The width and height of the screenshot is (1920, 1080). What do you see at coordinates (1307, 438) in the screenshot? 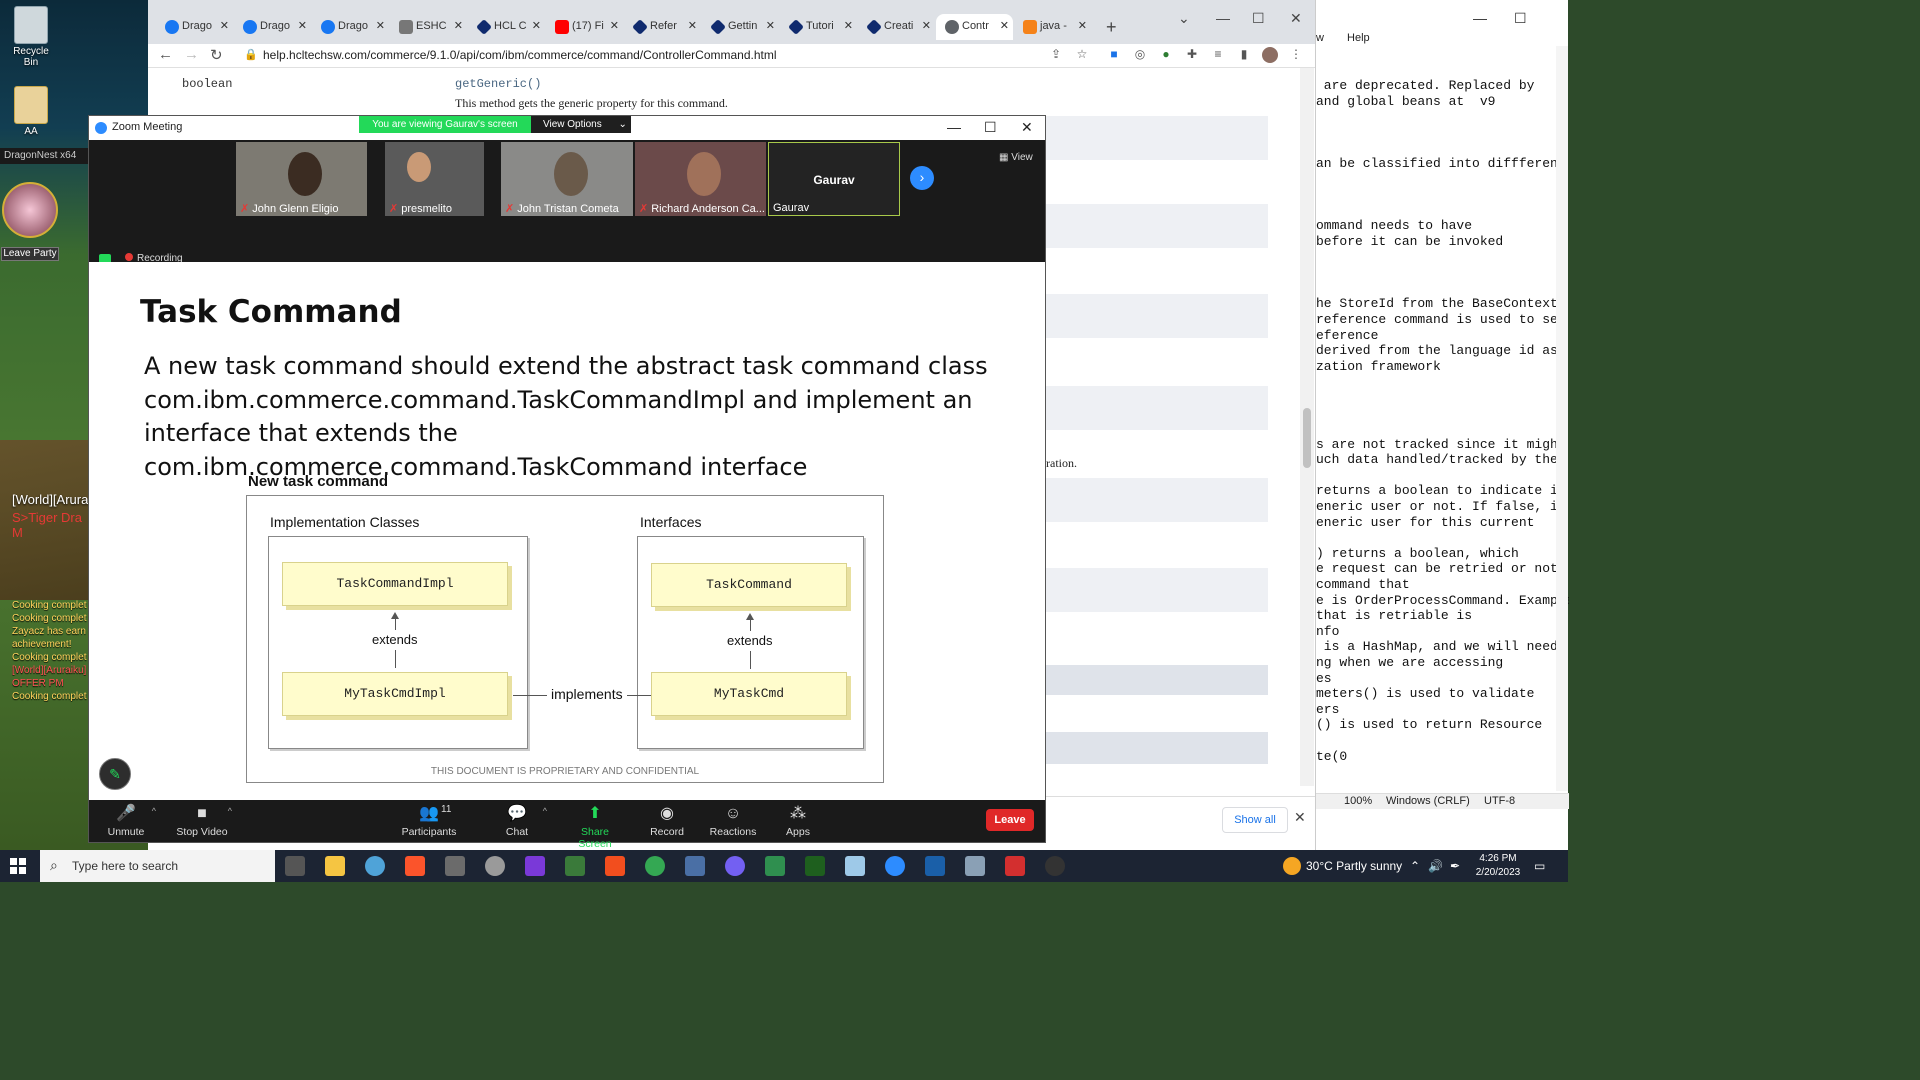
I see `scroll-thumb` at bounding box center [1307, 438].